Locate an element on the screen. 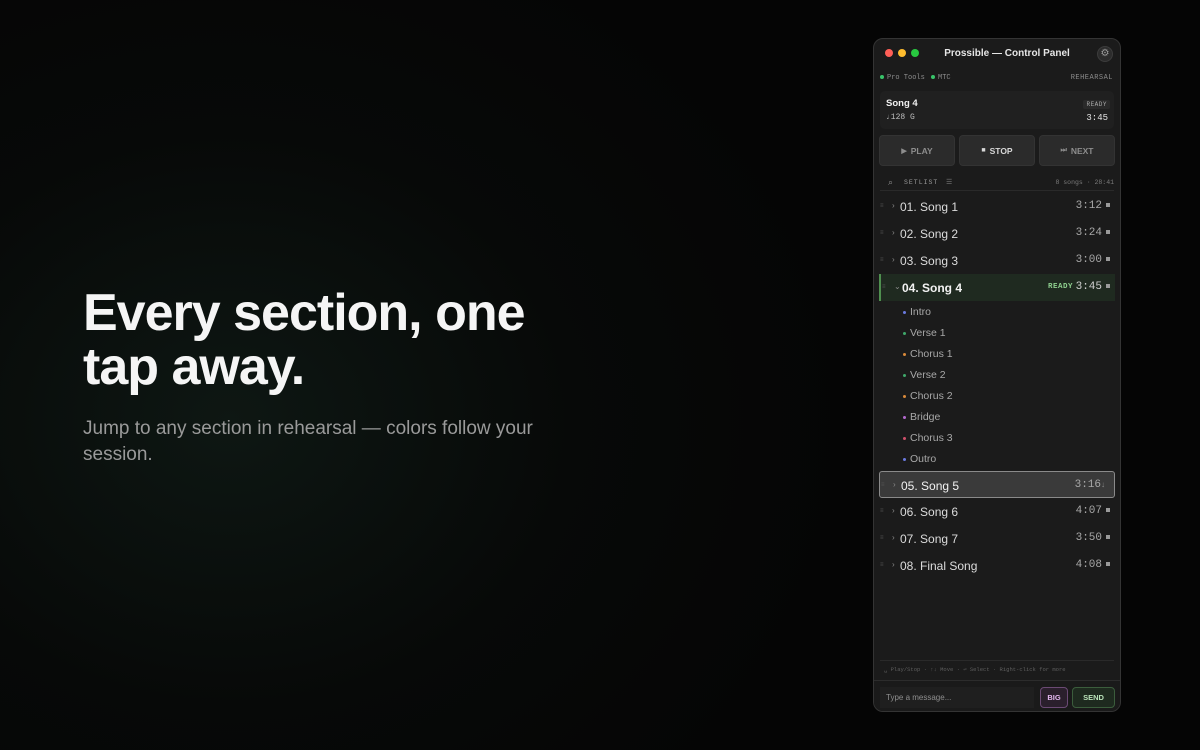 This screenshot has height=750, width=1200. section-item-chorus-1: Chorus 1 is located at coordinates (997, 354).